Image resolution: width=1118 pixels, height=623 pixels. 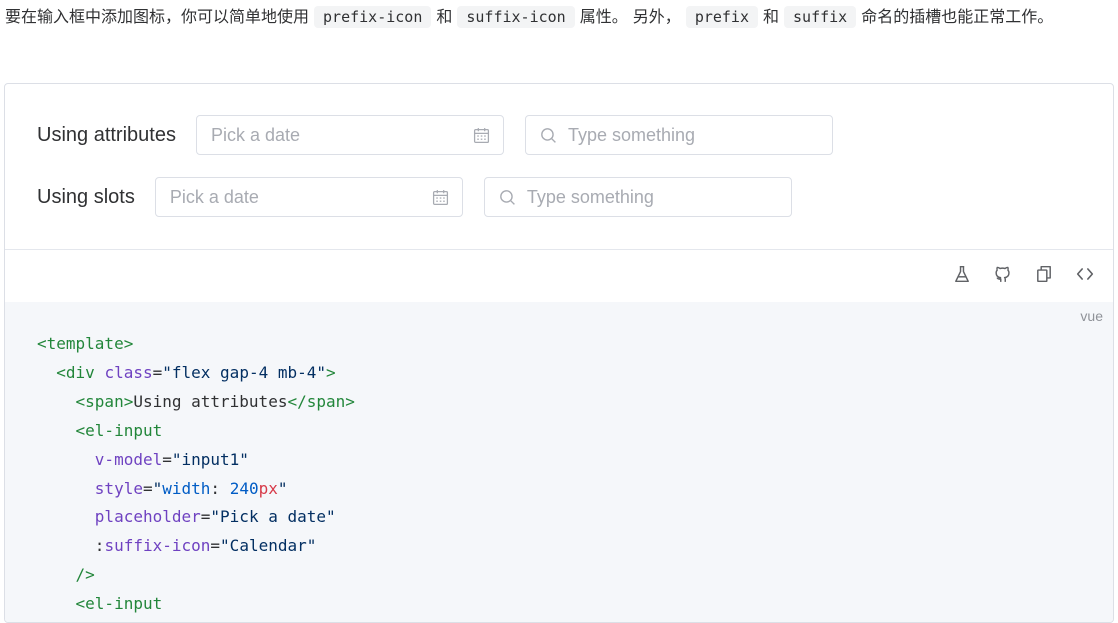 I want to click on playground-flask-icon, so click(x=962, y=274).